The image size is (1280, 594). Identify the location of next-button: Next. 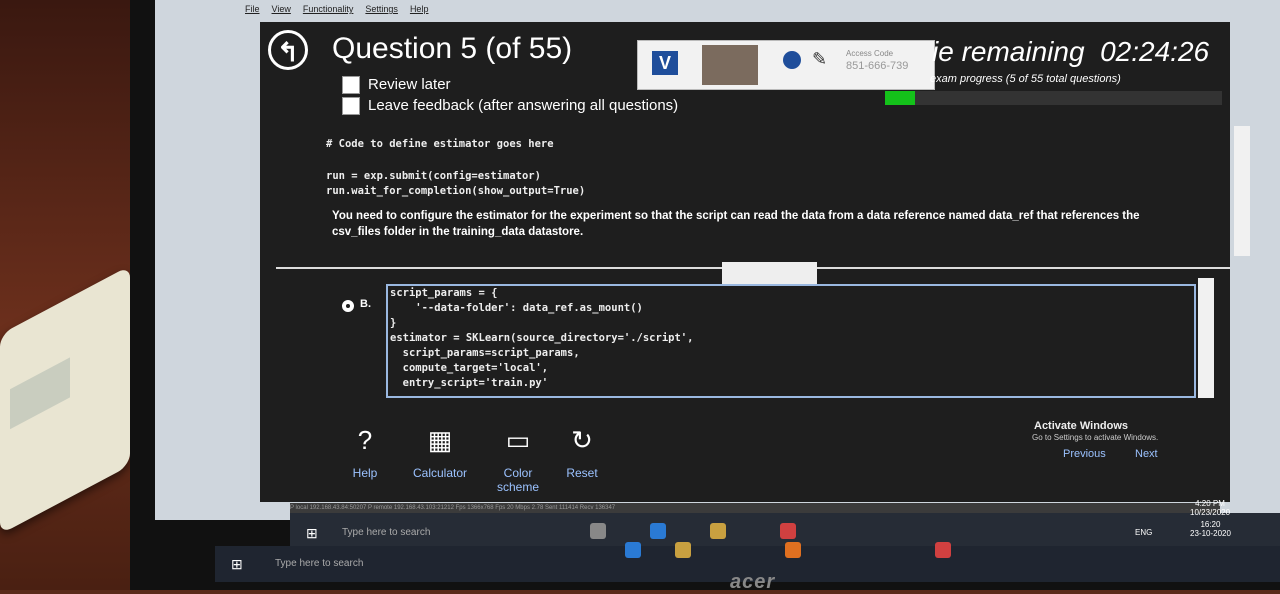
(1146, 454).